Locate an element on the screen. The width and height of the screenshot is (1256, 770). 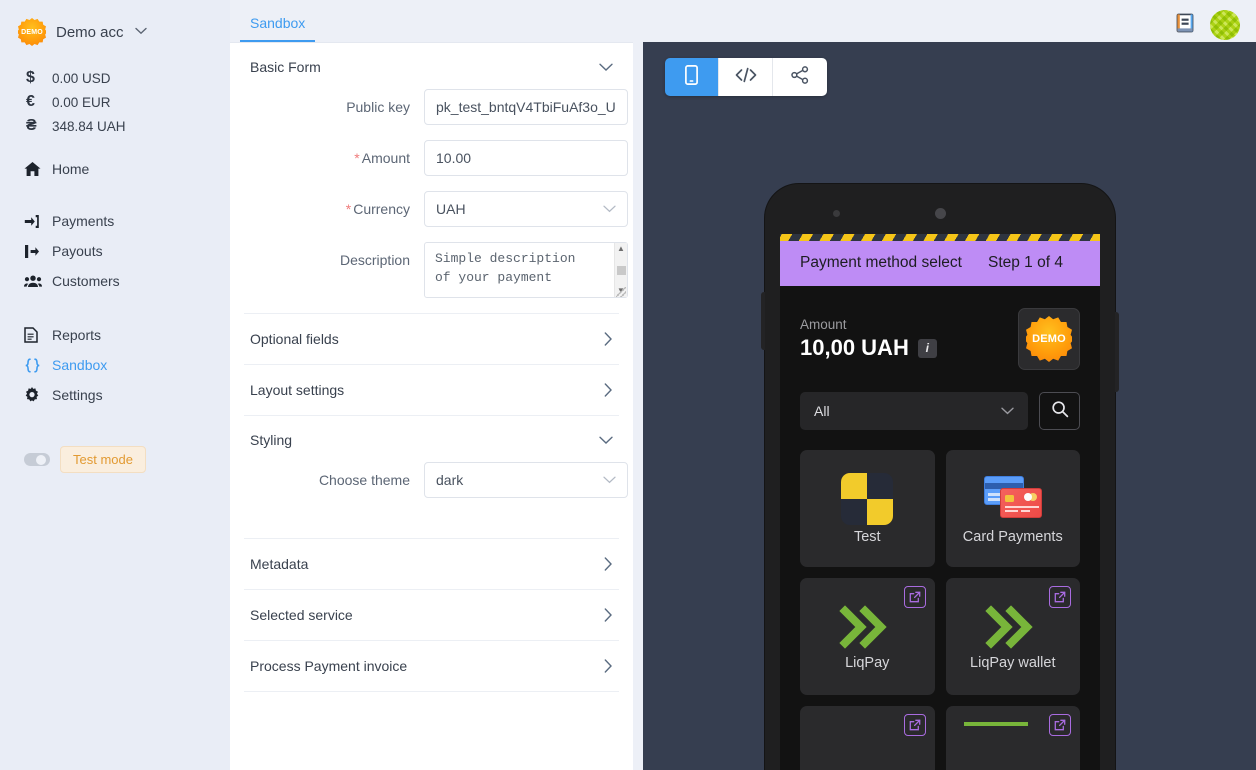
sidebar-item-payouts: Payouts is located at coordinates (115, 251).